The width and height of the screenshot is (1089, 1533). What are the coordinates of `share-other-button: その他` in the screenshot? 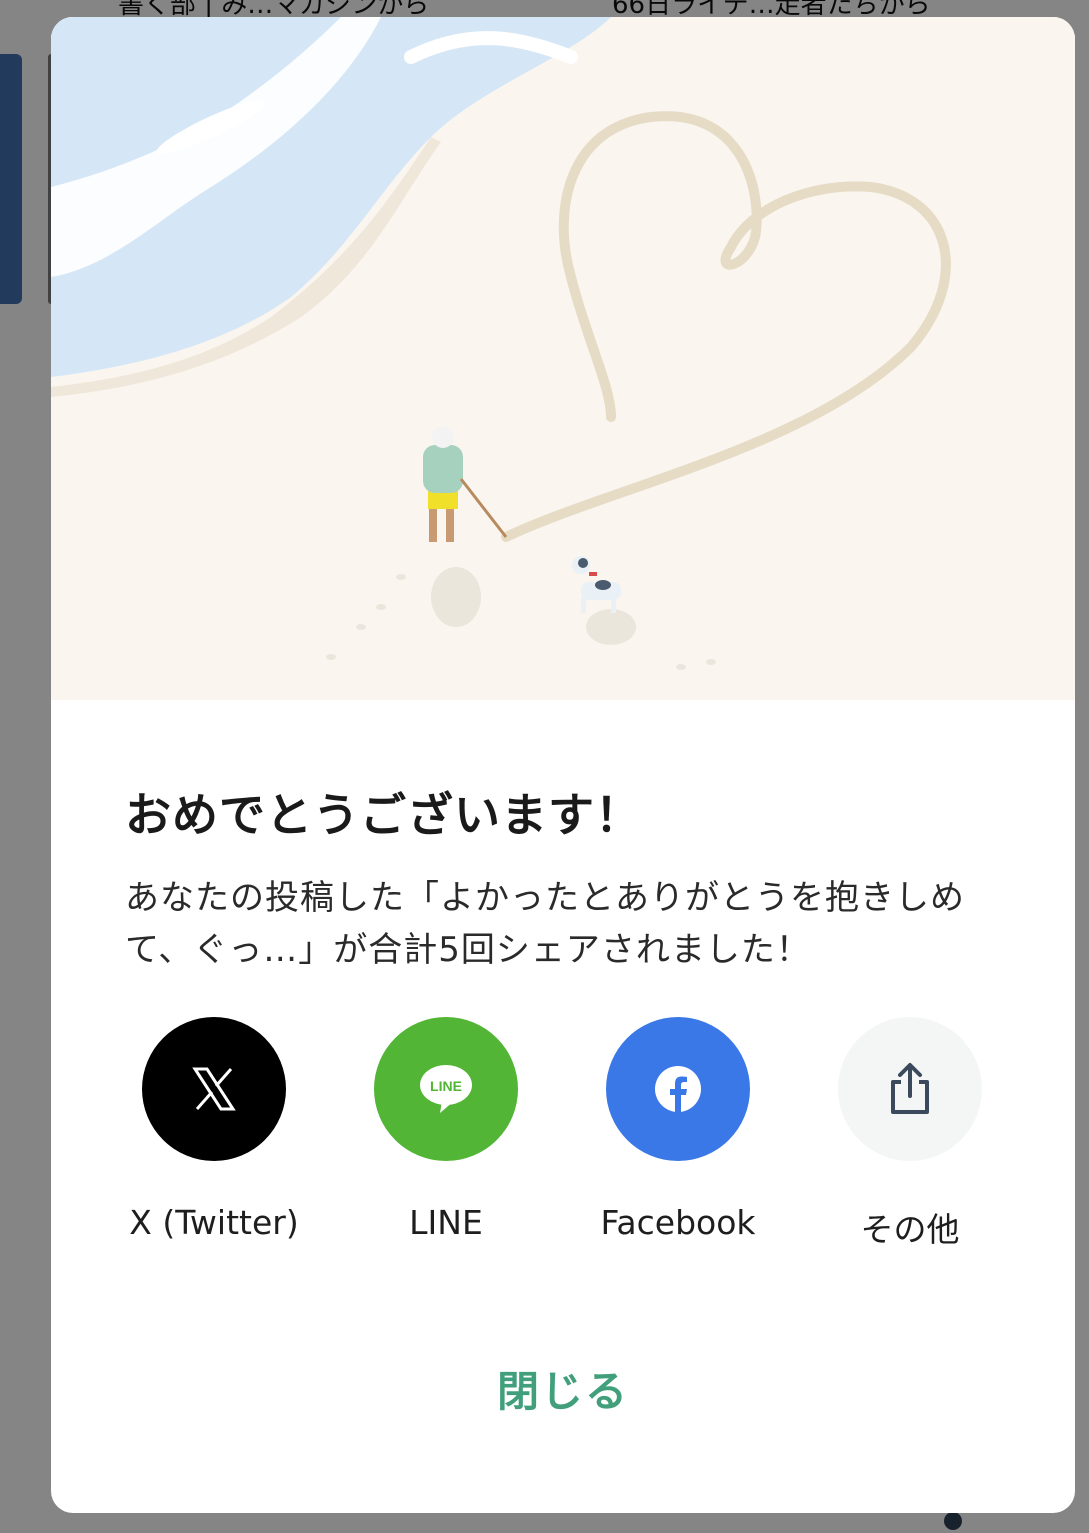 It's located at (910, 1142).